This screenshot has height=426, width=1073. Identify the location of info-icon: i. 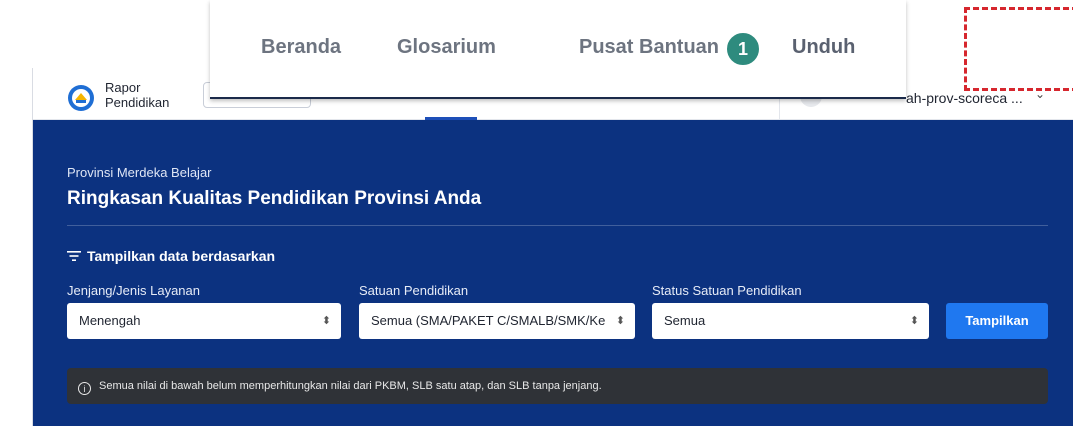
(84, 388).